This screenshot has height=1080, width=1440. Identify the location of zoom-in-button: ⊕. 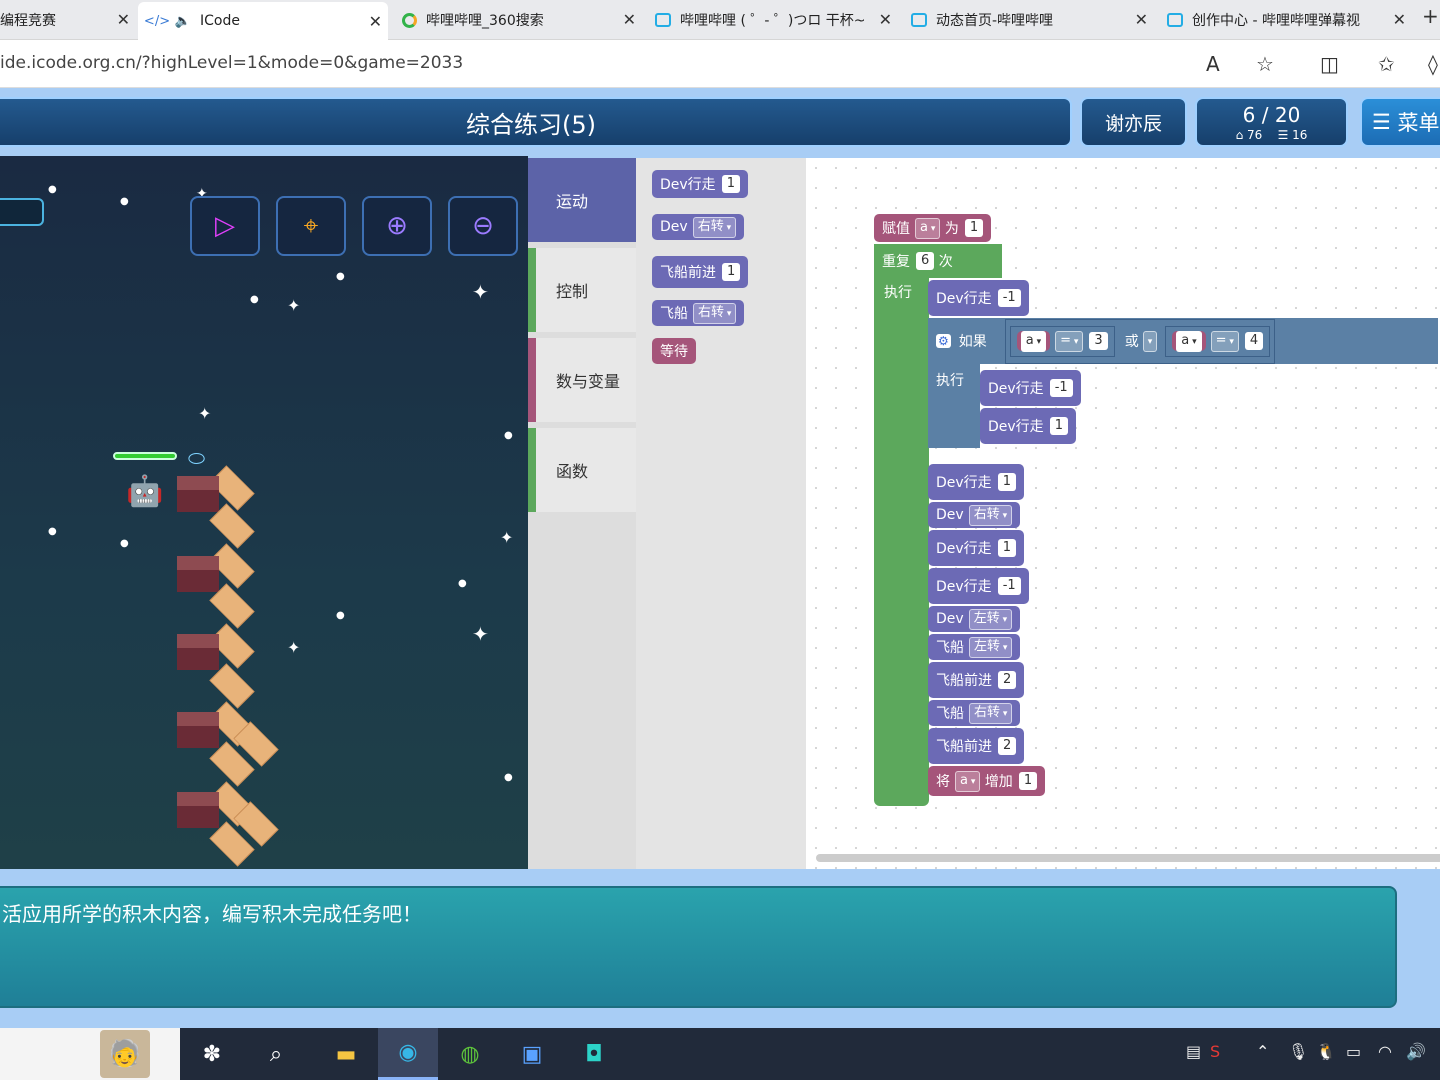
(397, 226).